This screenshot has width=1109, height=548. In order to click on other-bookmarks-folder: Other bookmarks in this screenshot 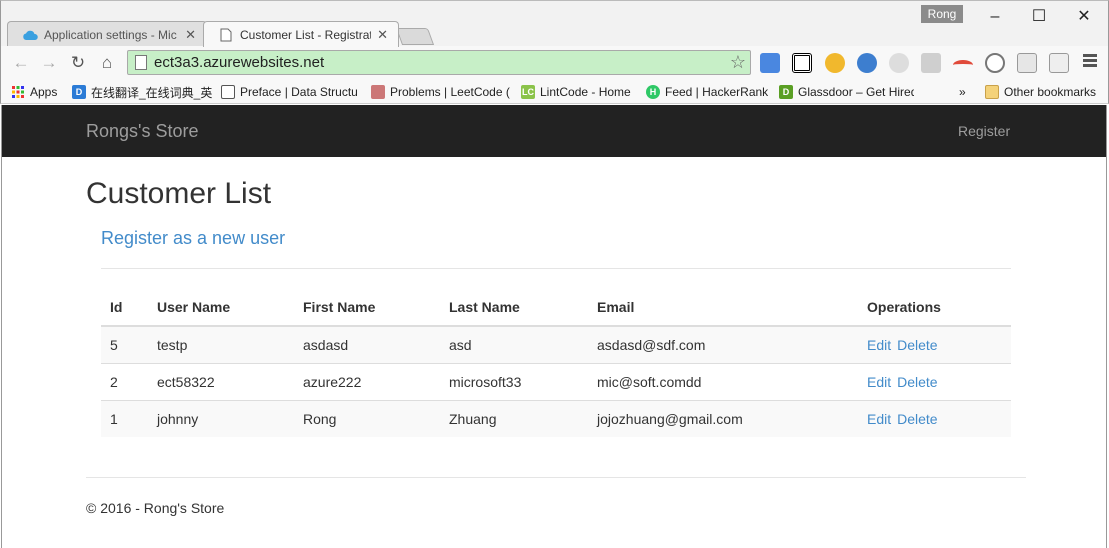, I will do `click(1045, 92)`.